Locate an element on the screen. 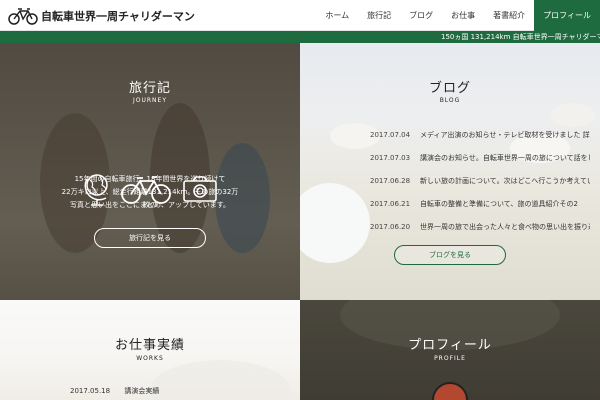  list-item: 2017.06.20 世界一周の旅で出会った人々と食べ物の思い出を振り返る is located at coordinates (480, 226).